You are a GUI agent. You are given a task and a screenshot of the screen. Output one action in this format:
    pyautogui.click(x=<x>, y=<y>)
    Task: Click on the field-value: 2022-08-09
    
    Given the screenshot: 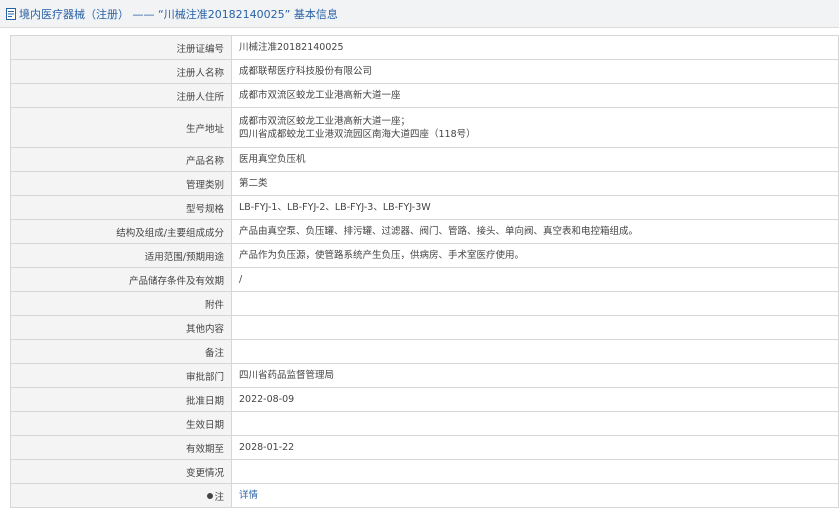 What is the action you would take?
    pyautogui.click(x=535, y=399)
    